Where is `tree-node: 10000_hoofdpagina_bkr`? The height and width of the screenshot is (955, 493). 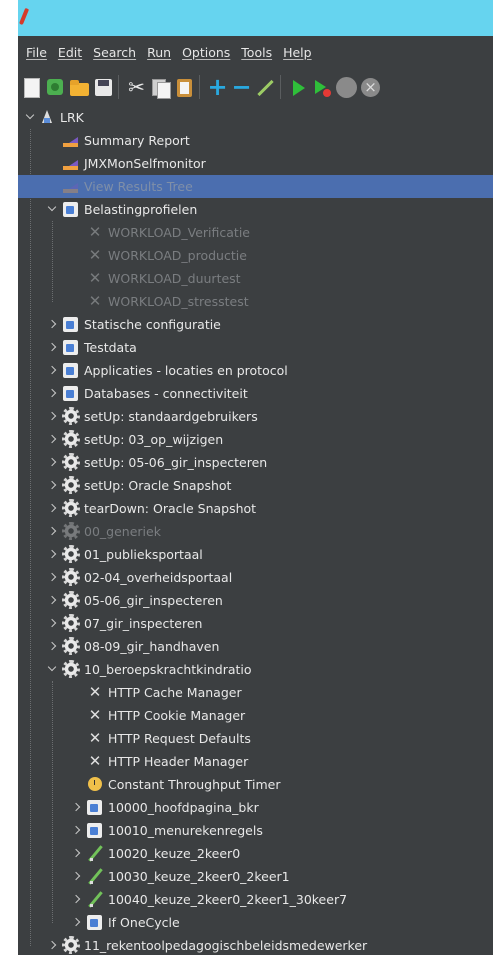
tree-node: 10000_hoofdpagina_bkr is located at coordinates (255, 807).